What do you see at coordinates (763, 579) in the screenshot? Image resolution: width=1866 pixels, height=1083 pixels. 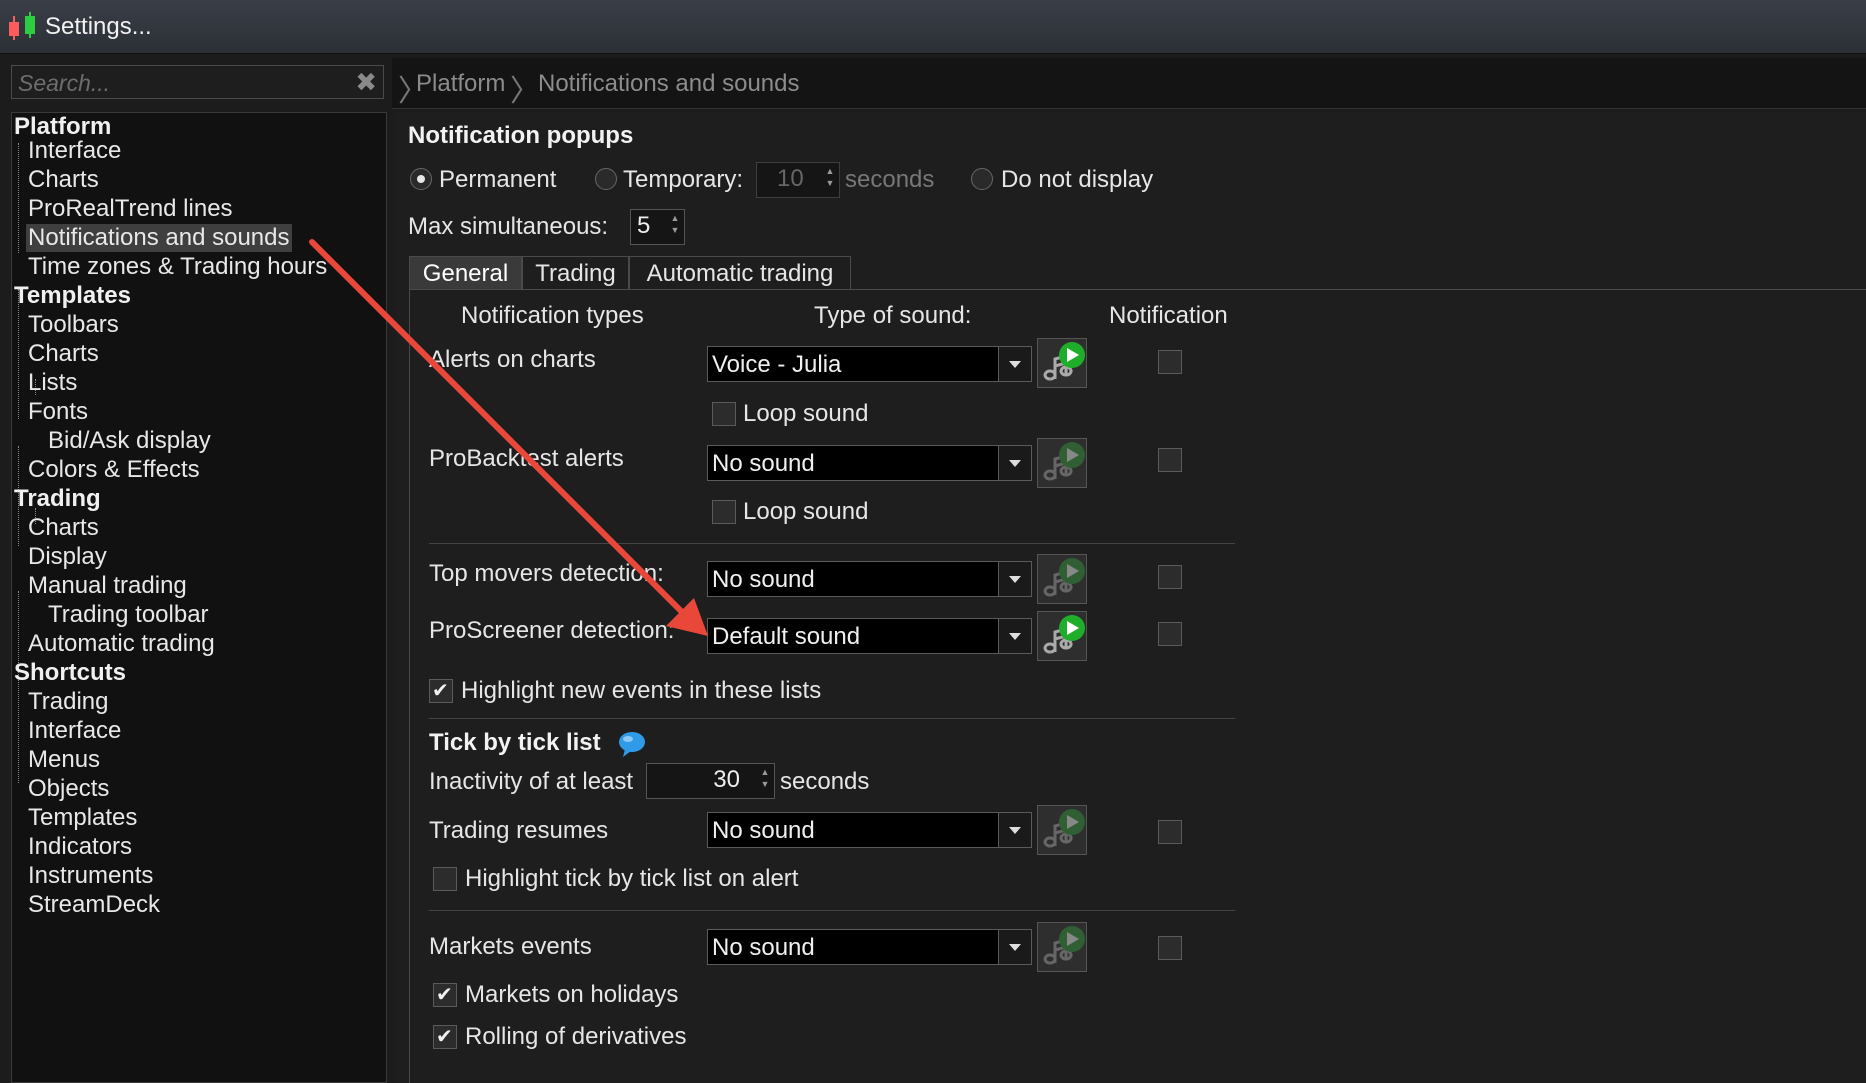 I see `sound-select-value: No sound` at bounding box center [763, 579].